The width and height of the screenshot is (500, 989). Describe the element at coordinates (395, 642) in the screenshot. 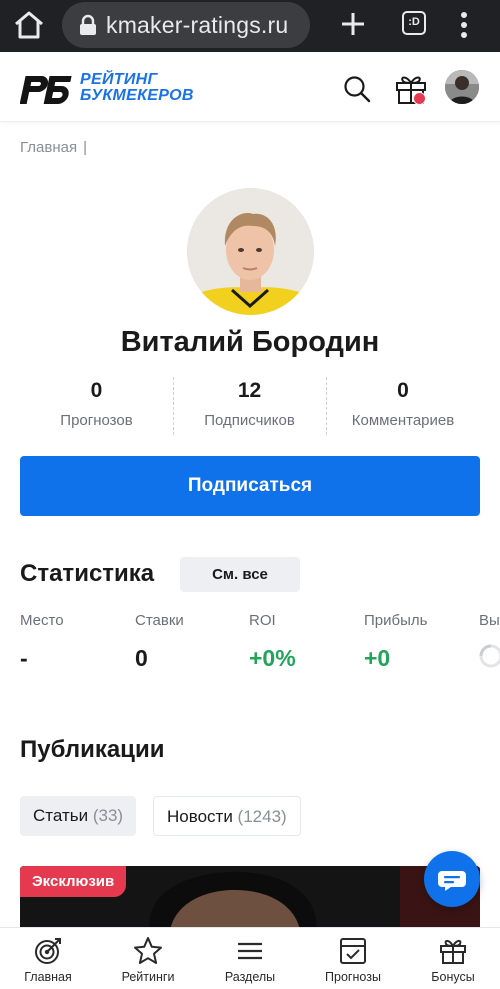

I see `metric-profit: Прибыль +0` at that location.